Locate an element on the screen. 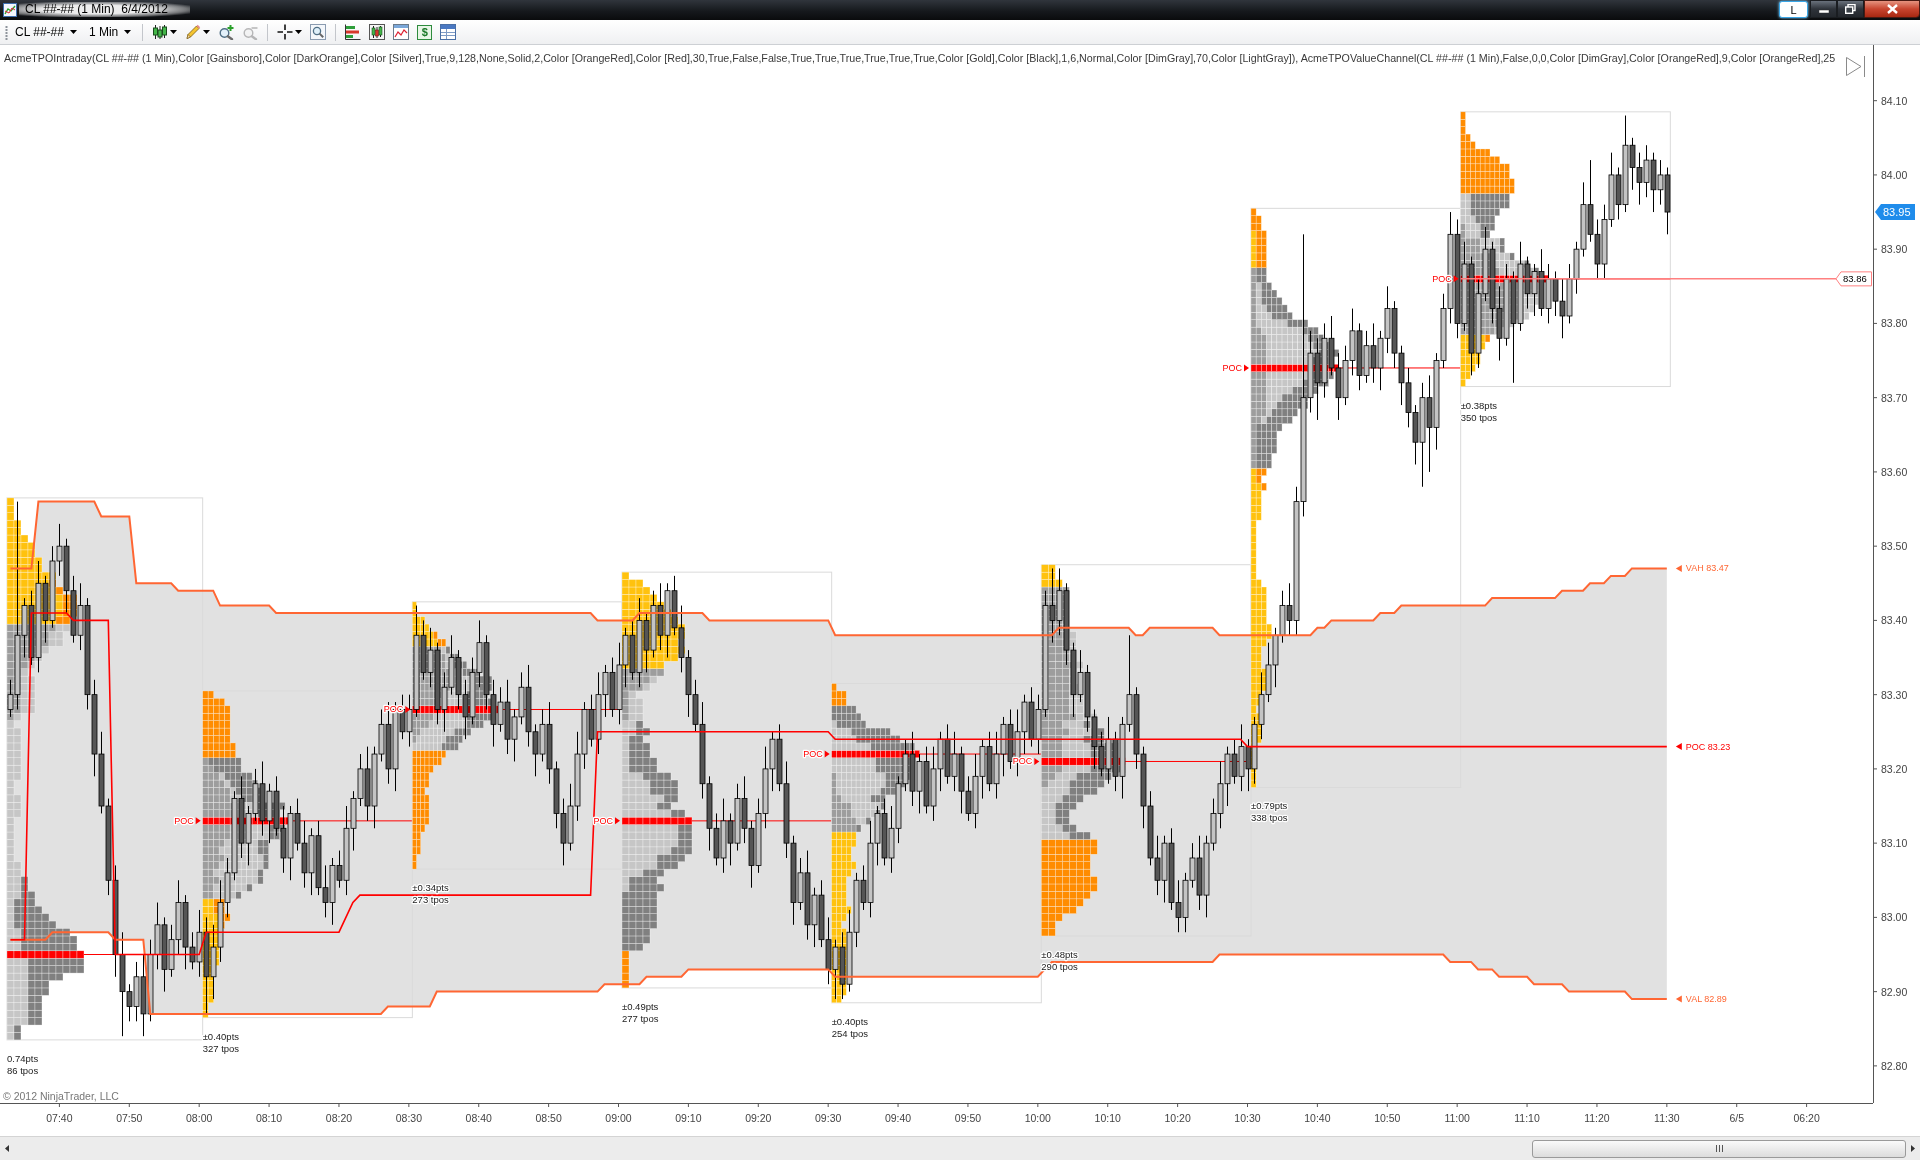 The width and height of the screenshot is (1920, 1160). tpo-count-label: 277 tpos is located at coordinates (640, 1018).